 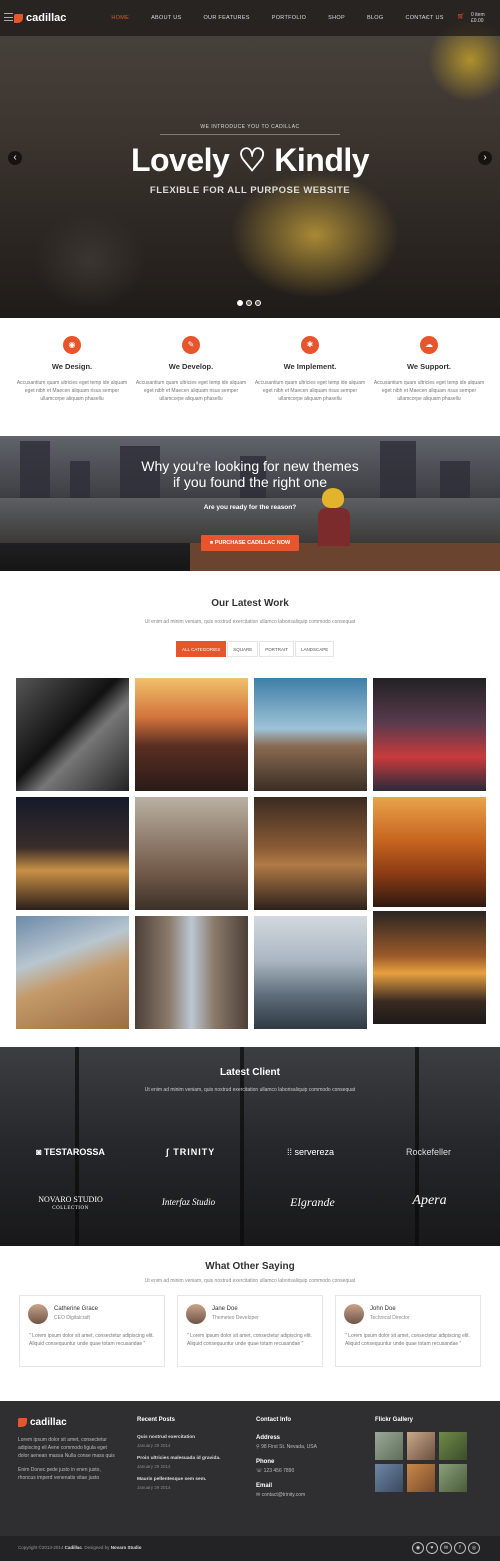 What do you see at coordinates (432, 1548) in the screenshot?
I see `heart-social-icon: ♥` at bounding box center [432, 1548].